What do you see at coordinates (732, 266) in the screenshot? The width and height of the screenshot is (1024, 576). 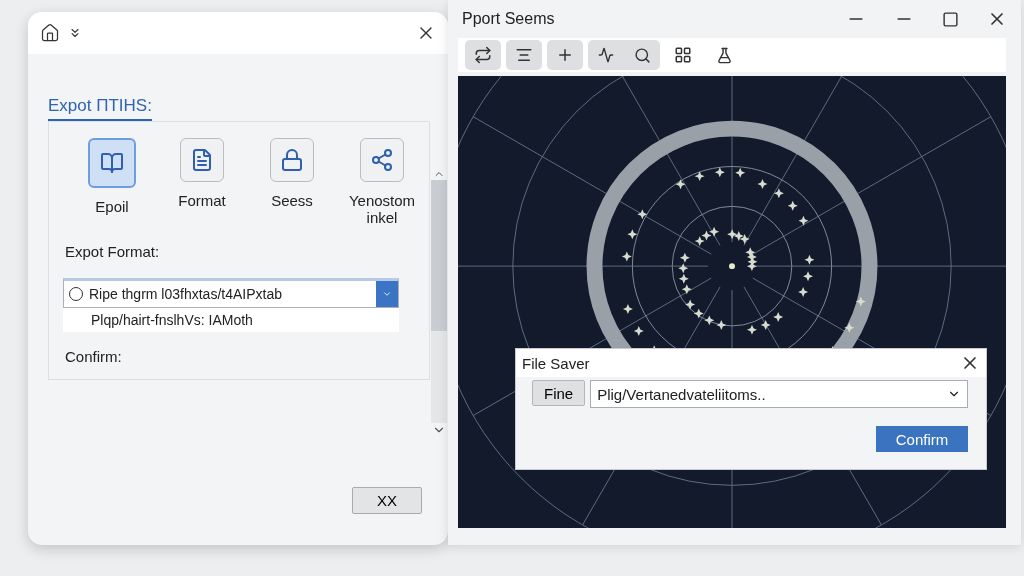 I see `center-dot` at bounding box center [732, 266].